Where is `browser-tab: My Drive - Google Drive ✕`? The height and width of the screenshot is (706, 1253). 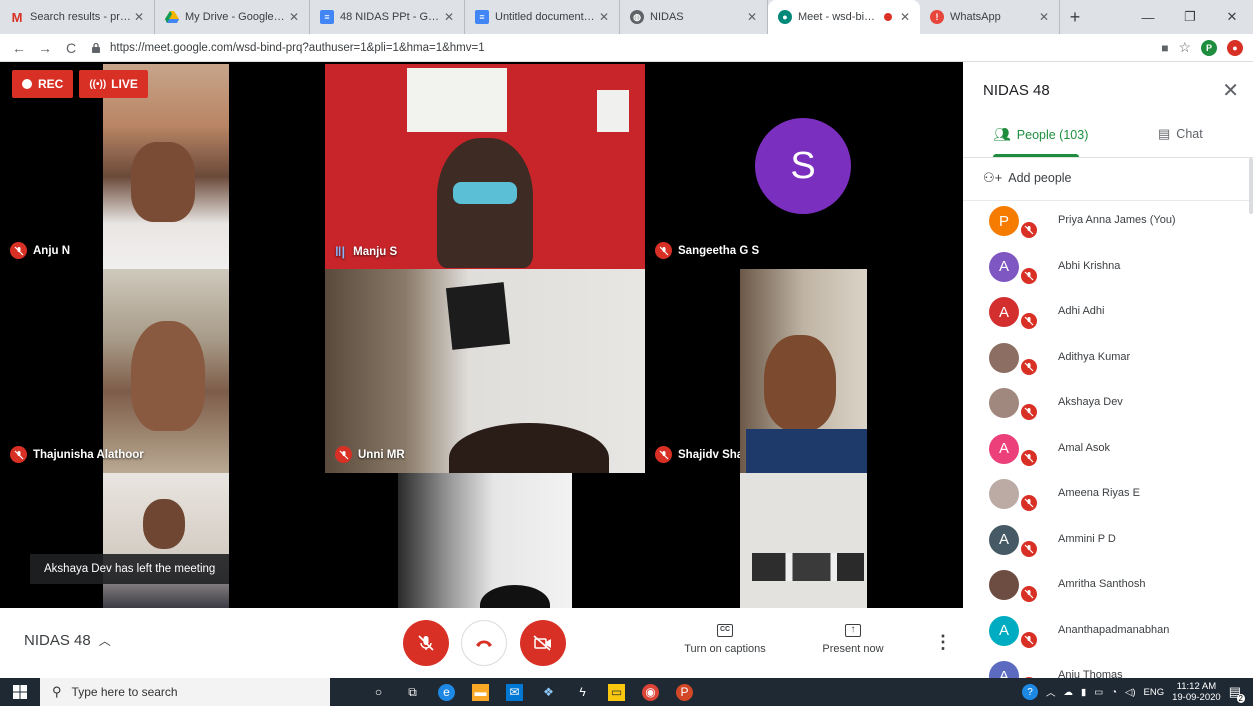 browser-tab: My Drive - Google Drive ✕ is located at coordinates (232, 17).